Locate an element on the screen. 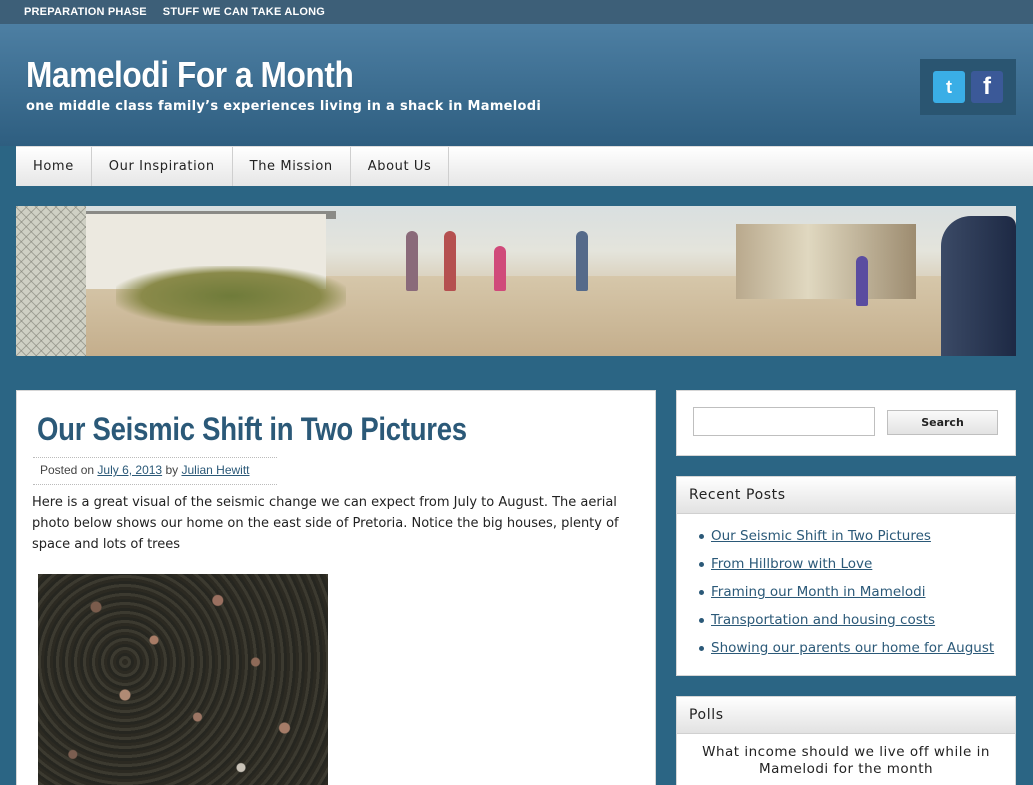 This screenshot has width=1033, height=785. nav-item-about-us: About Us is located at coordinates (400, 166).